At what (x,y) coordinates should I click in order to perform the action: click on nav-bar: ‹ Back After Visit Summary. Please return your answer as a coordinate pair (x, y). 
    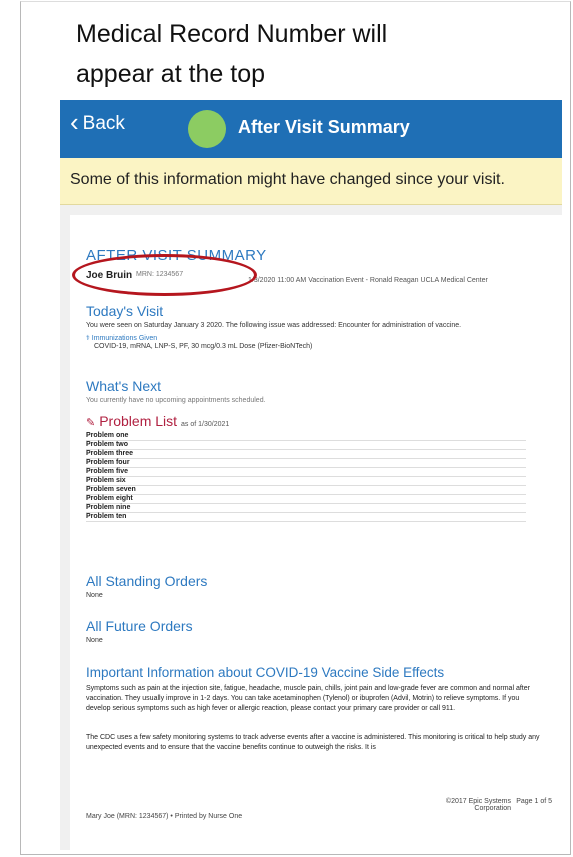
    Looking at the image, I should click on (311, 129).